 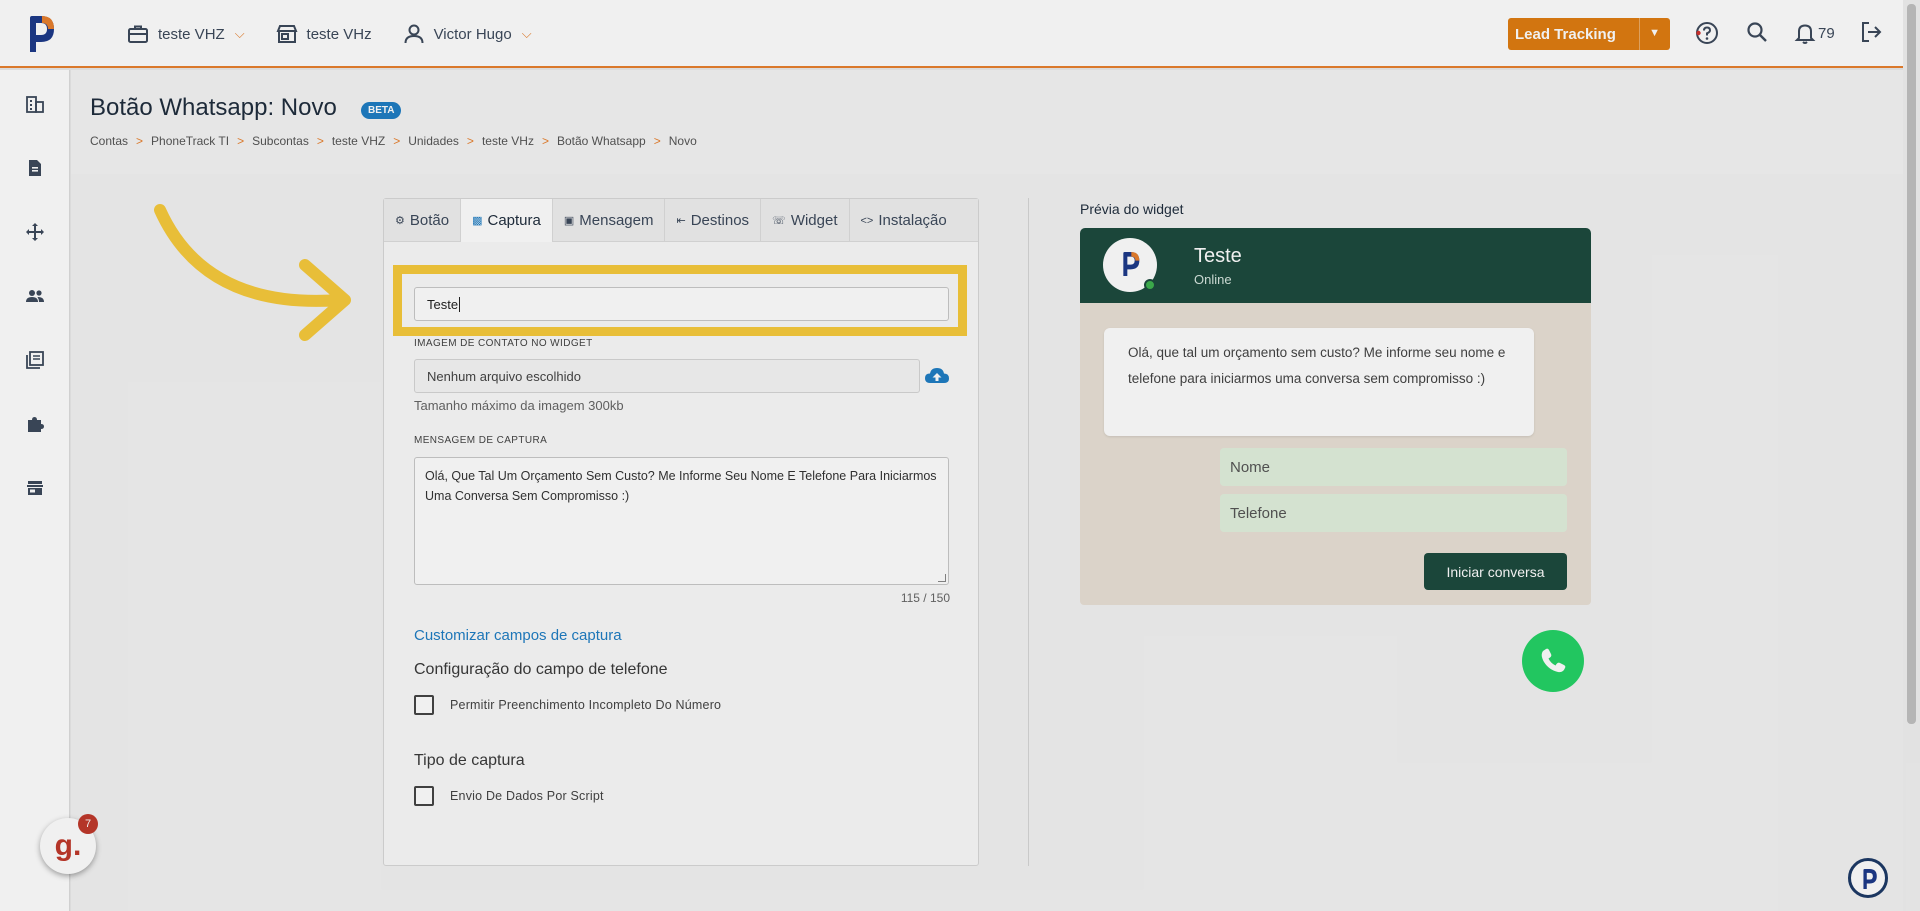 I want to click on tab-label: Destinos, so click(x=720, y=220).